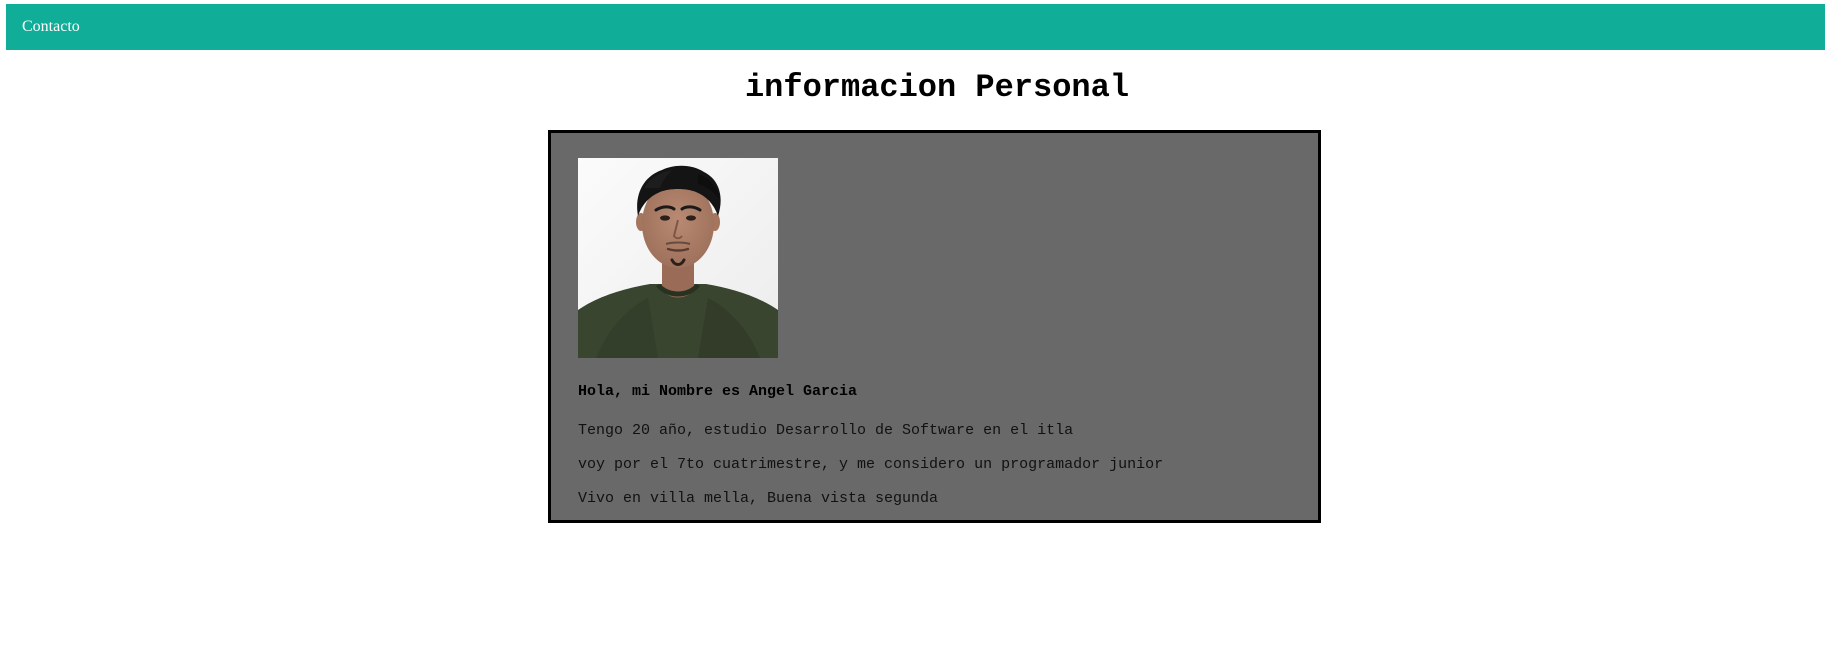 The image size is (1825, 668). What do you see at coordinates (718, 391) in the screenshot?
I see `greeting-heading: Hola, mi Nombre es Angel Garcia` at bounding box center [718, 391].